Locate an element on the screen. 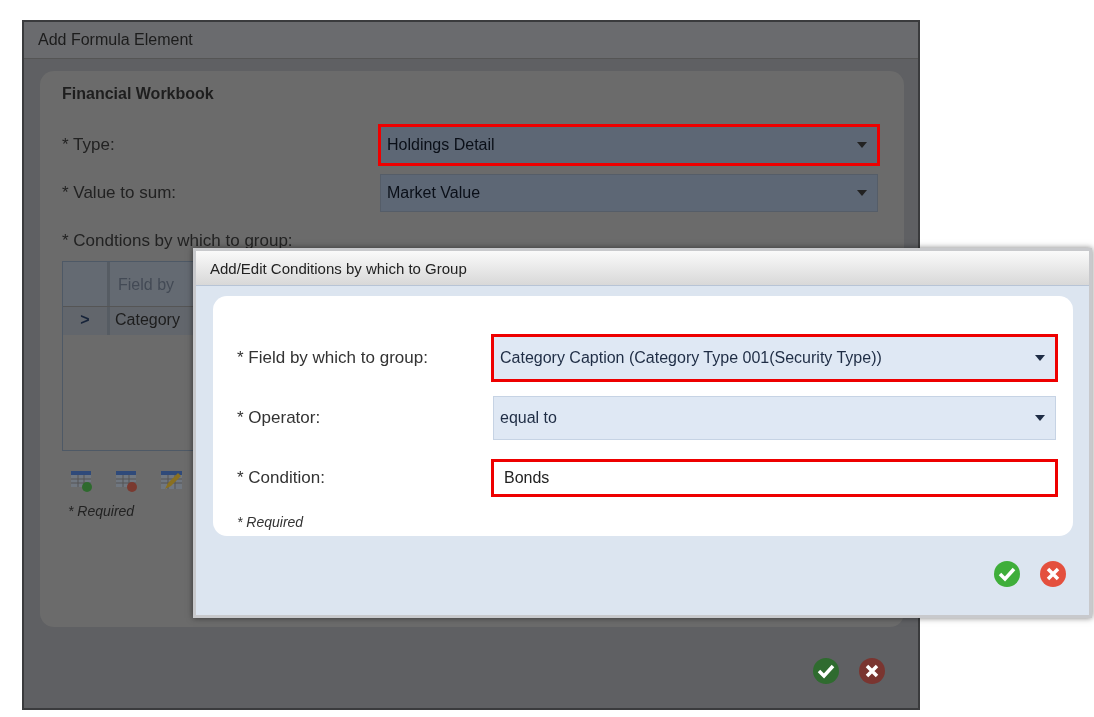 The image size is (1094, 717). modal-title: Add/Edit Conditions by which to Group is located at coordinates (338, 268).